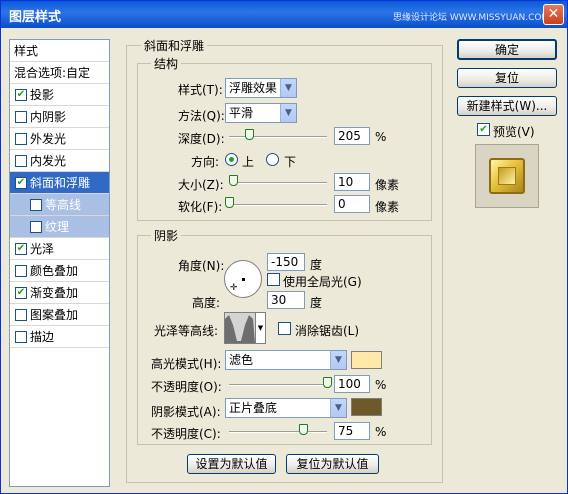 The image size is (568, 494). I want to click on direction-up-radio, so click(231, 159).